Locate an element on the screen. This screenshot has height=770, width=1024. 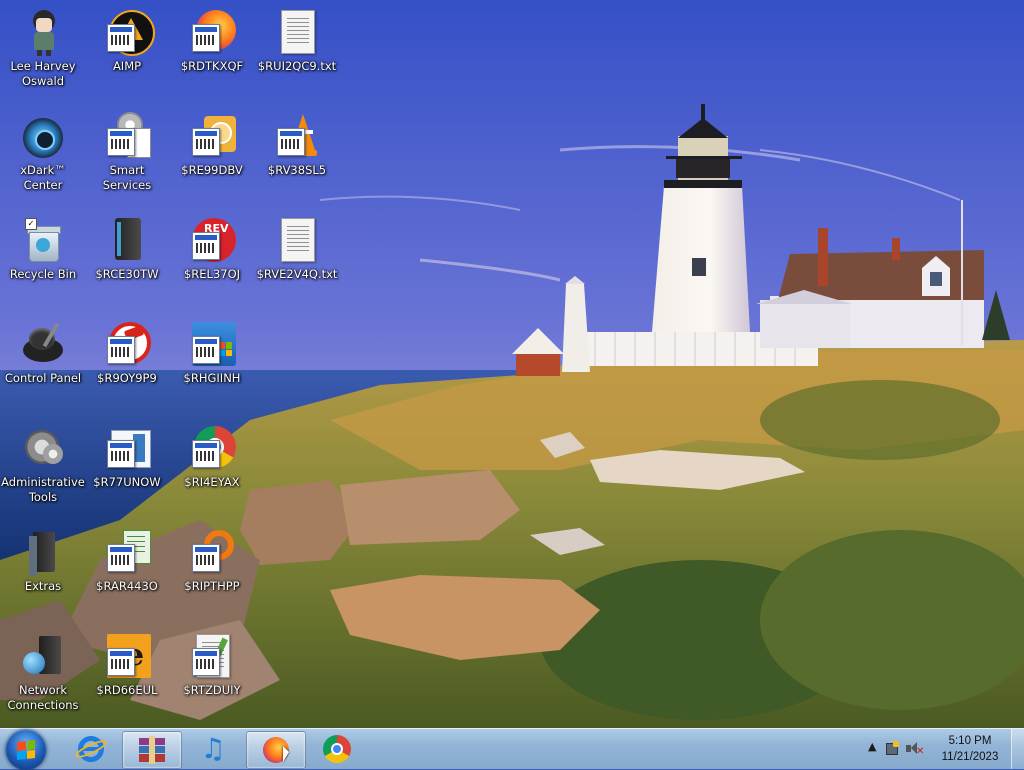
desktop-icon-rui2qc9-txt: $RUI2QC9.txt is located at coordinates (297, 52).